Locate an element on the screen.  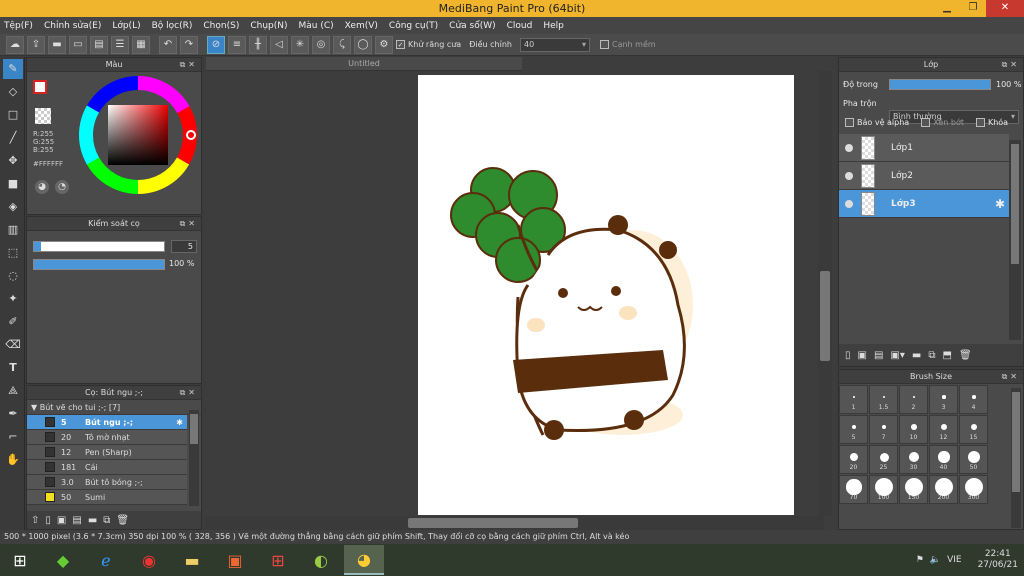
select-pen-icon: ✐ is located at coordinates (13, 322).